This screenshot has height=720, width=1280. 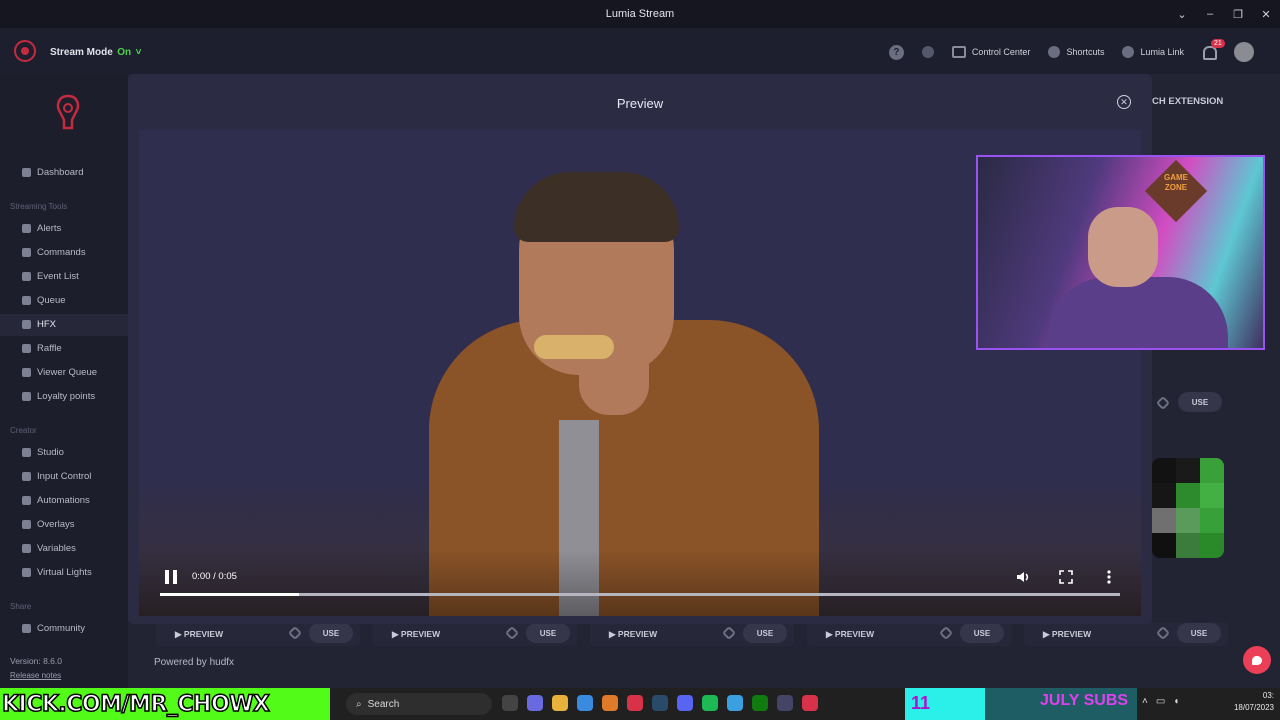 I want to click on volume-icon: ◖, so click(x=1176, y=701).